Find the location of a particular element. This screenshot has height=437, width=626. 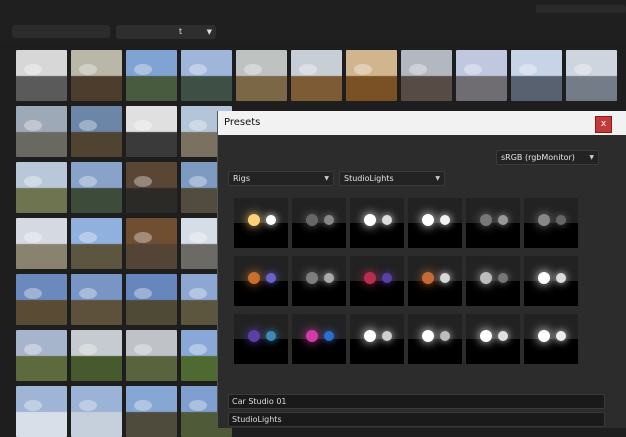

search-input is located at coordinates (61, 31).